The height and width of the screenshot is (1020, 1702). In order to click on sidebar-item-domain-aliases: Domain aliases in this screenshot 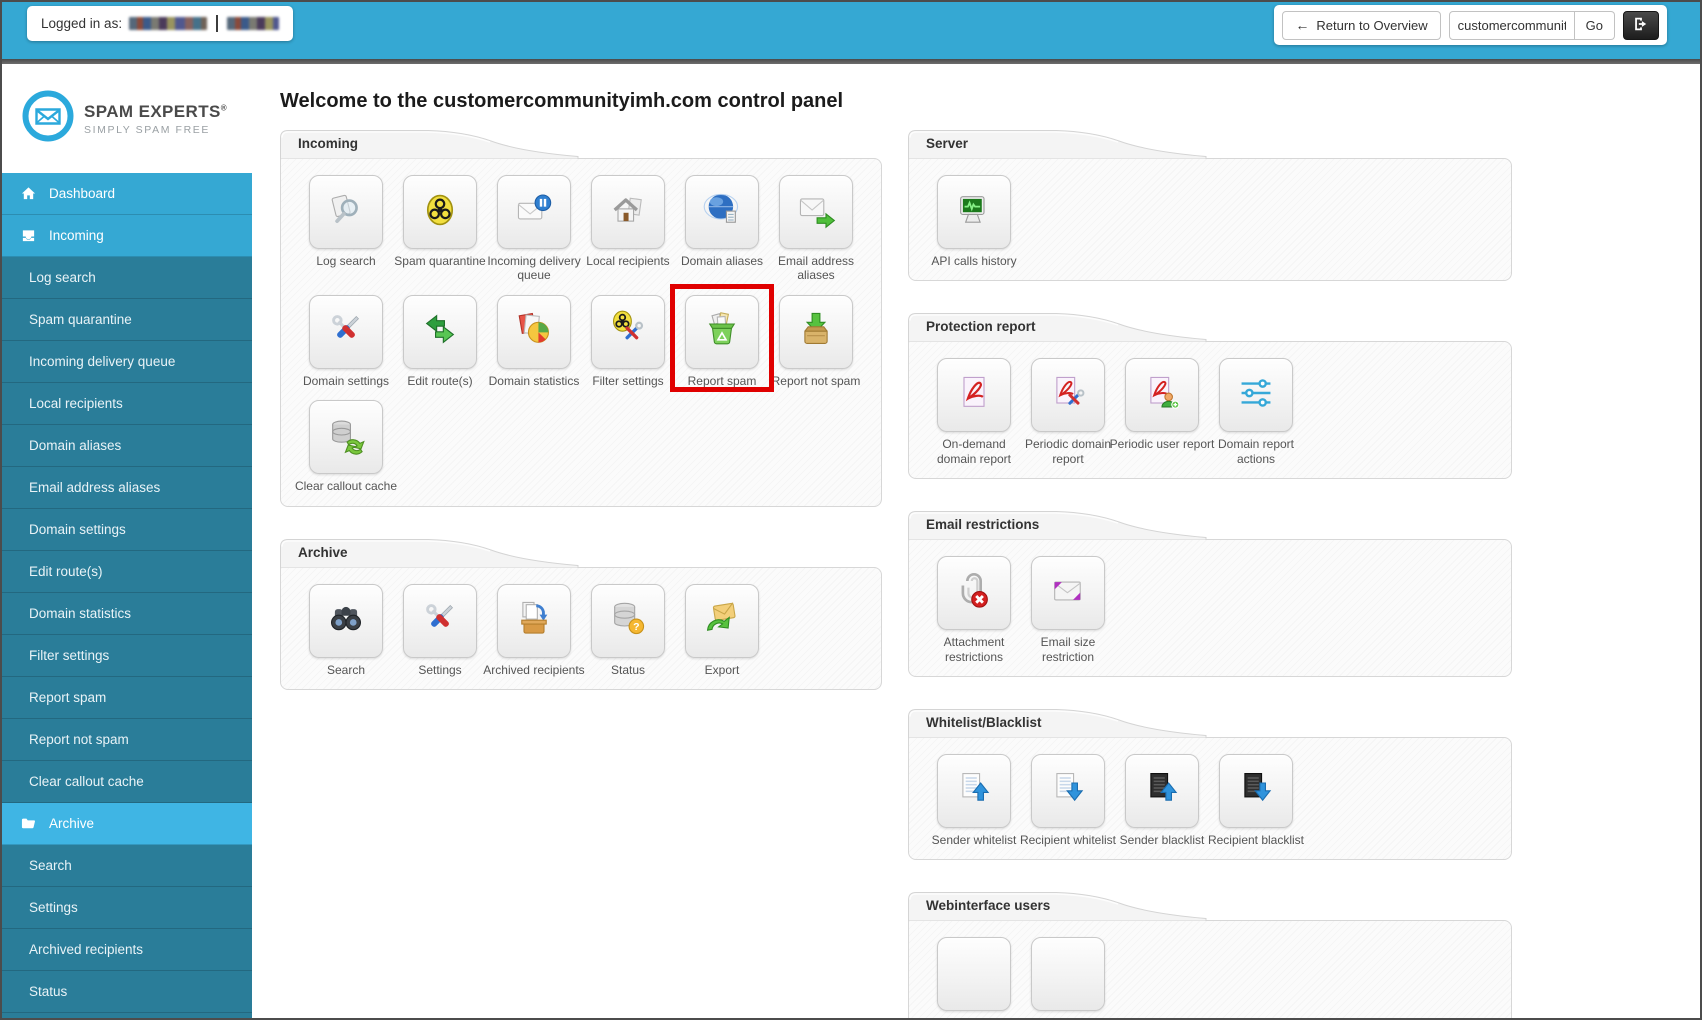, I will do `click(127, 446)`.